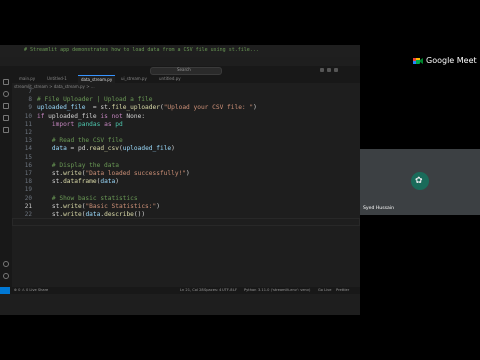 The image size is (480, 360). Describe the element at coordinates (6, 264) in the screenshot. I see `account-icon` at that location.